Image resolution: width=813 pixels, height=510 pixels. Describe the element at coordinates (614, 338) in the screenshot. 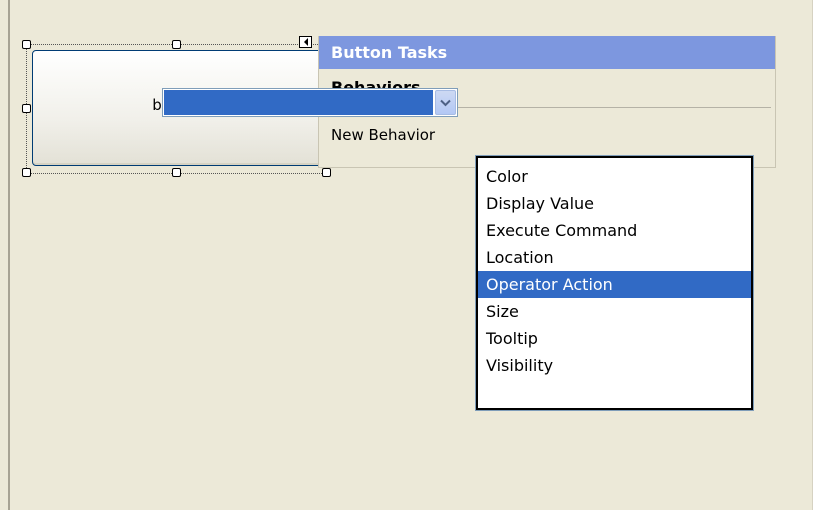

I see `dropdown-item-tooltip: Tooltip` at that location.